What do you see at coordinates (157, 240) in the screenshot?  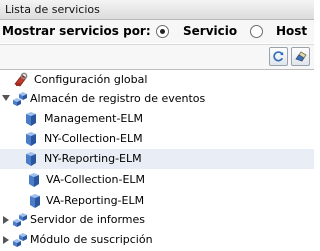 I see `tree-item-subscription-module: Módulo de suscripción` at bounding box center [157, 240].